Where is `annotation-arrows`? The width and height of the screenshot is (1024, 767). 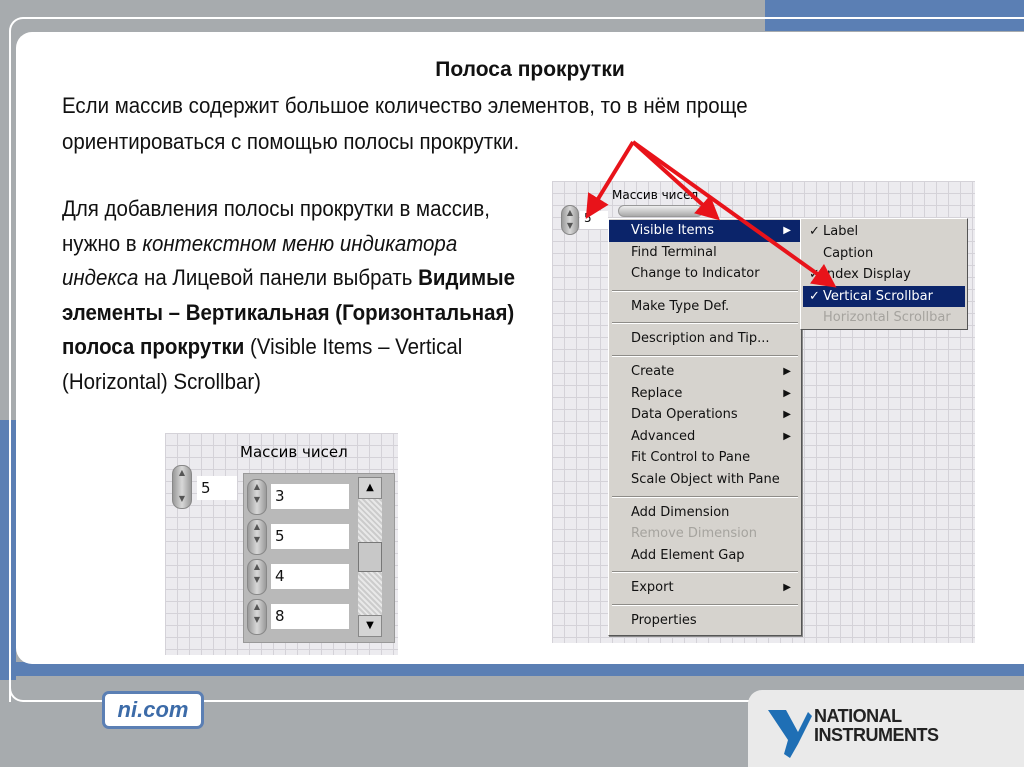
annotation-arrows is located at coordinates (711, 214).